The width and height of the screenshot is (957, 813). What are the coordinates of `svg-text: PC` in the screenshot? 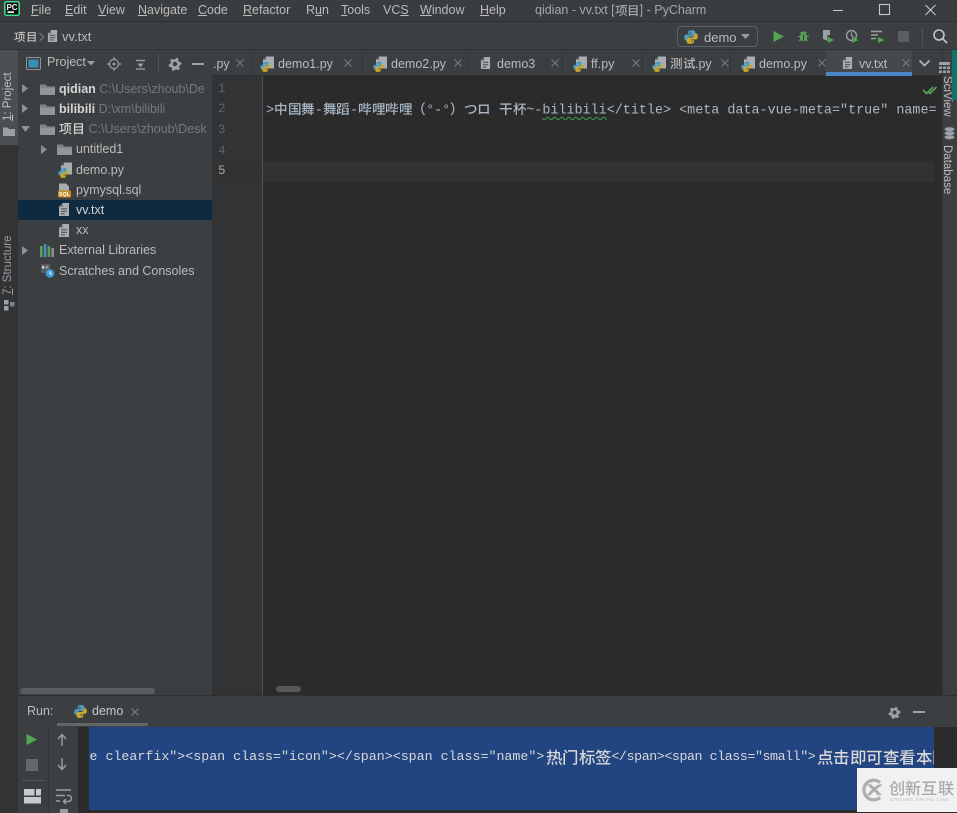 It's located at (11, 6).